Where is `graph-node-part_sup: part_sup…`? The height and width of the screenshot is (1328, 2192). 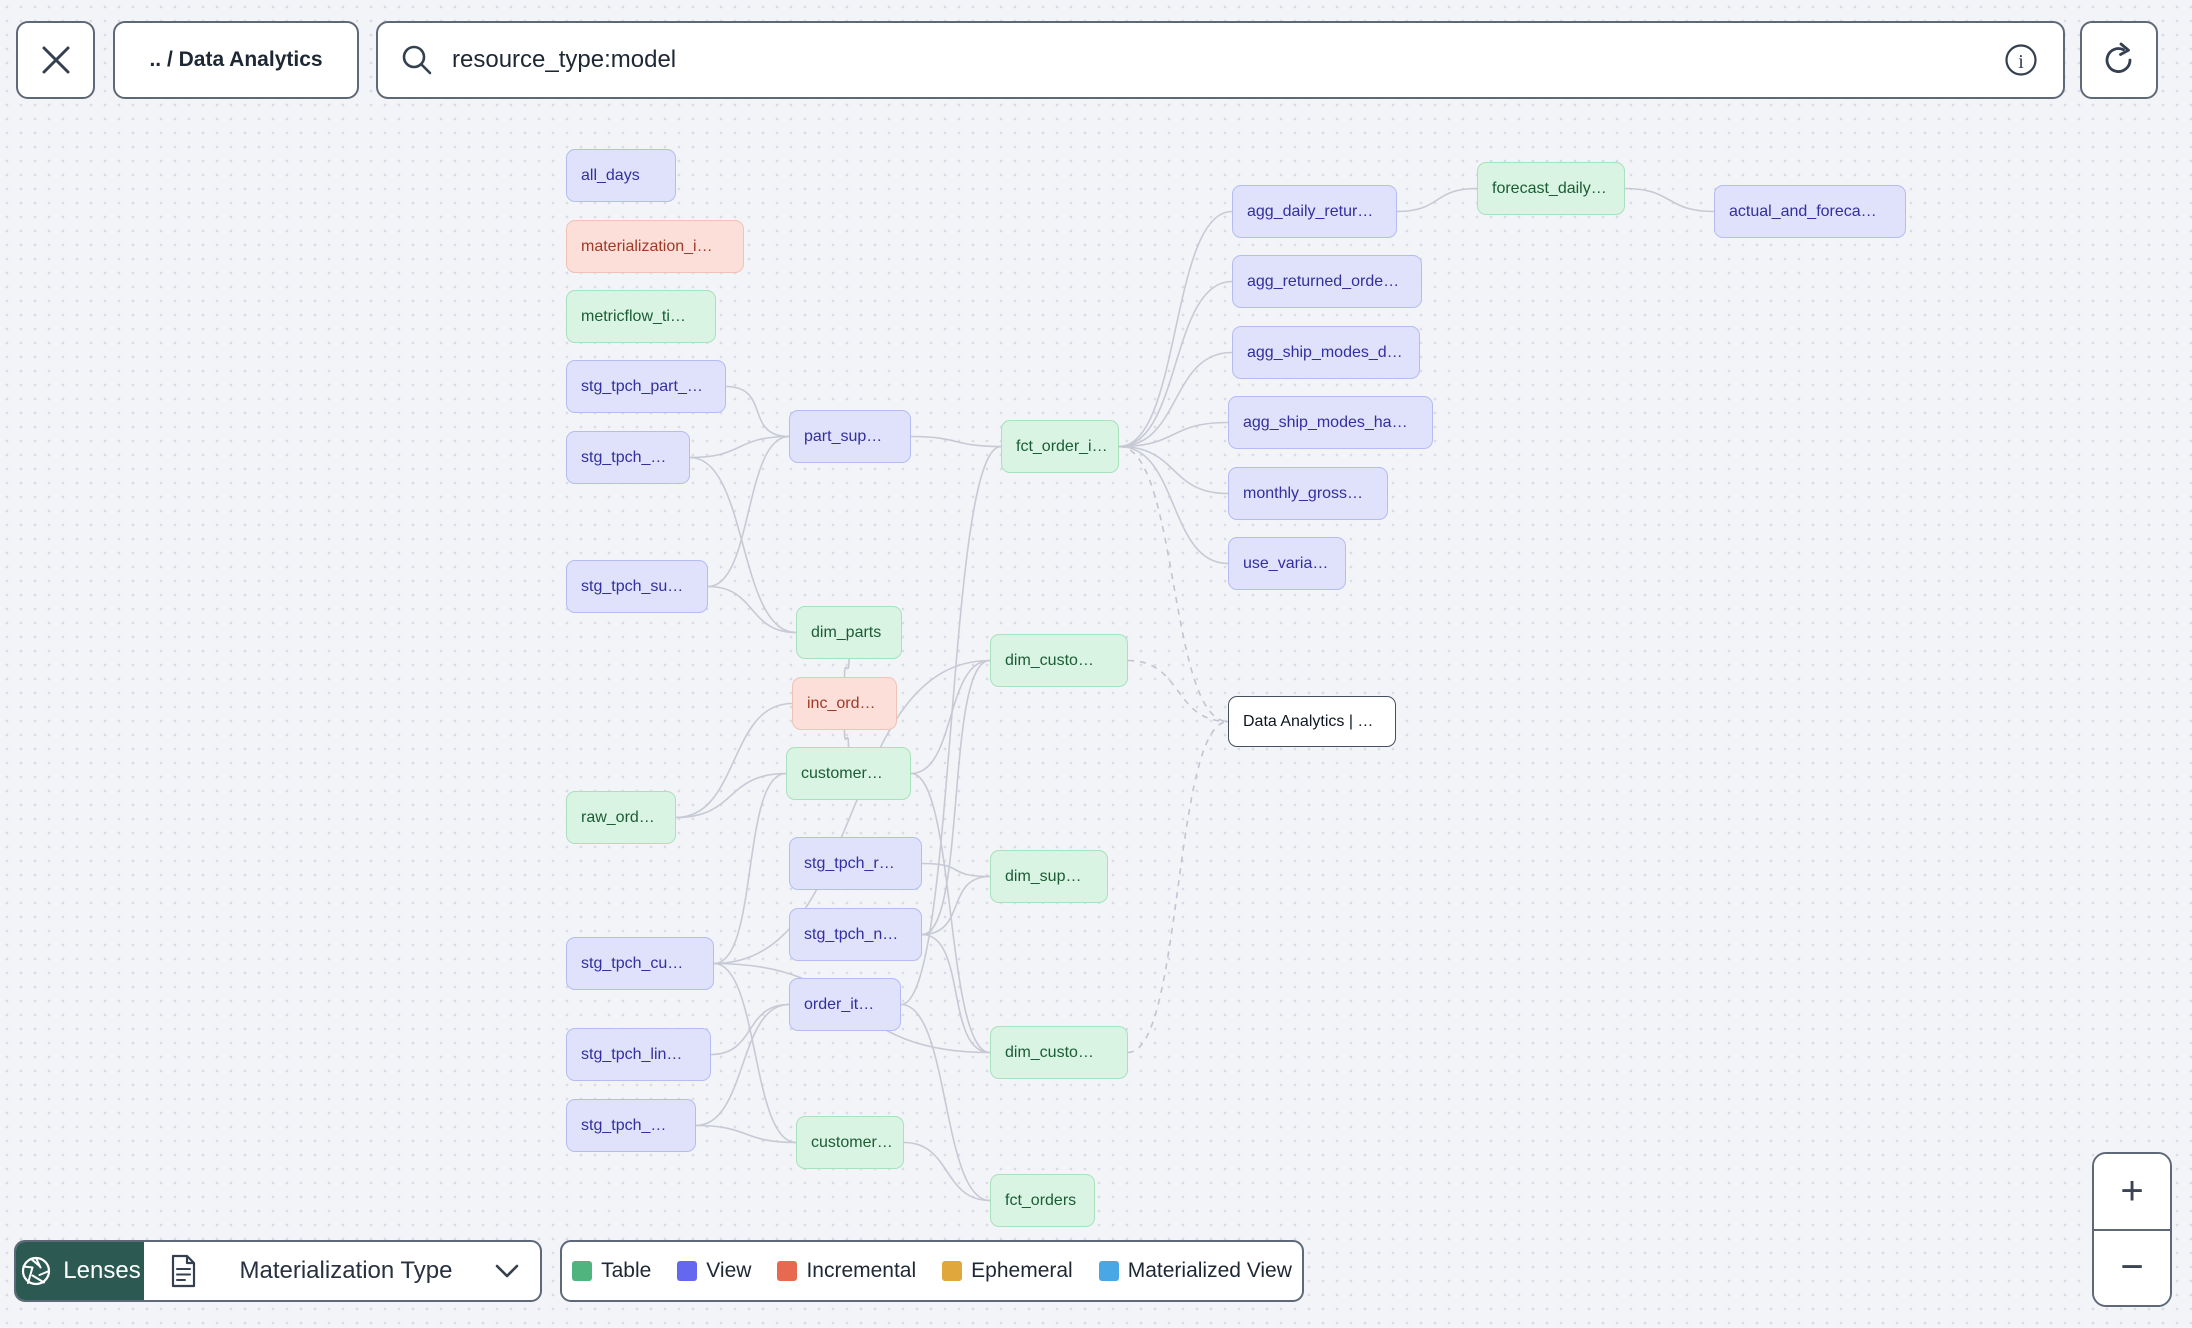 graph-node-part_sup: part_sup… is located at coordinates (850, 436).